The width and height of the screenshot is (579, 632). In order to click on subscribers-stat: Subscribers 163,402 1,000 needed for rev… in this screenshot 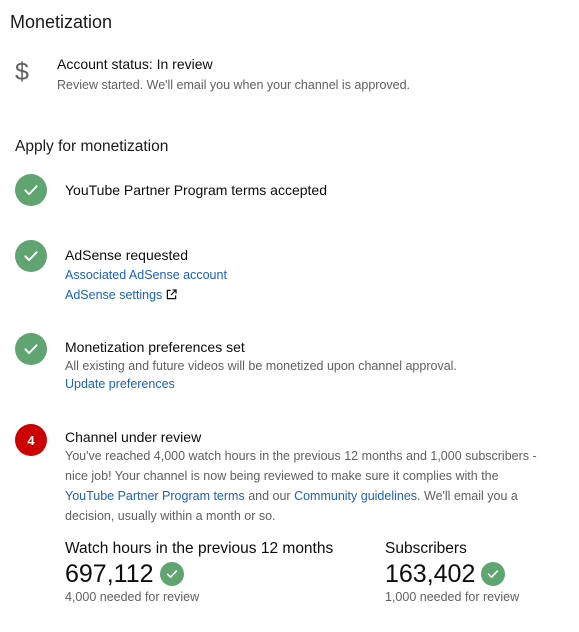, I will do `click(452, 572)`.